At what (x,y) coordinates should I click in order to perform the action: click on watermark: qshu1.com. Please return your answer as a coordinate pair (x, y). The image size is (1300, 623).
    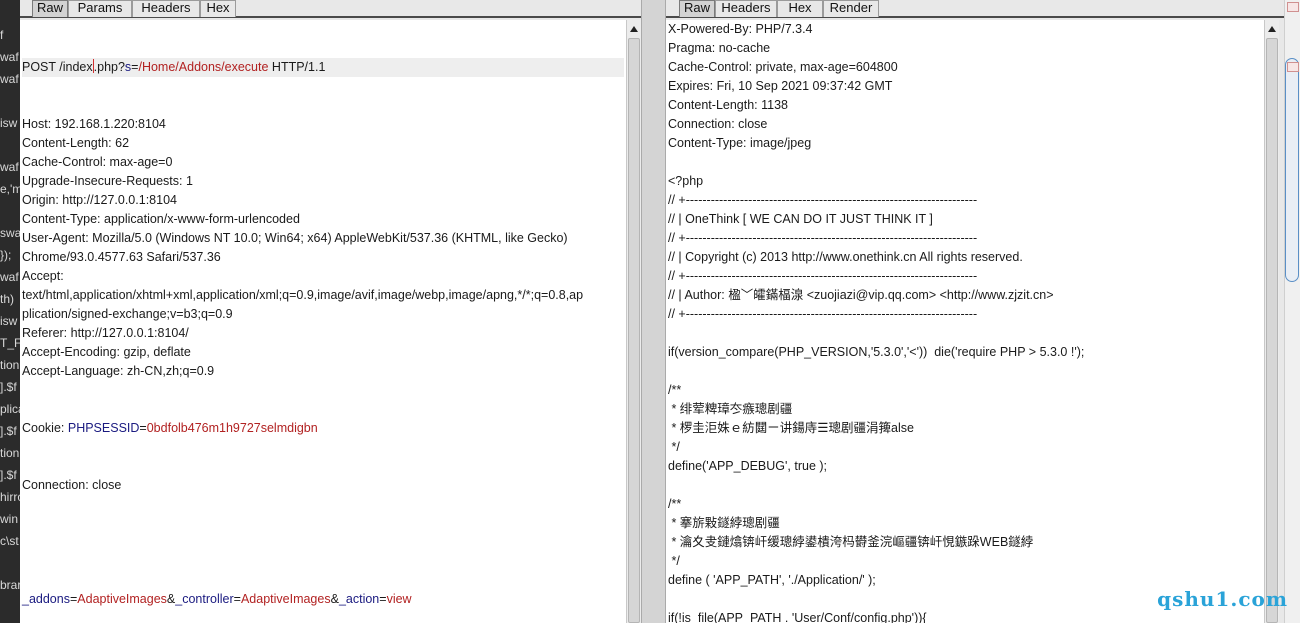
    Looking at the image, I should click on (1222, 599).